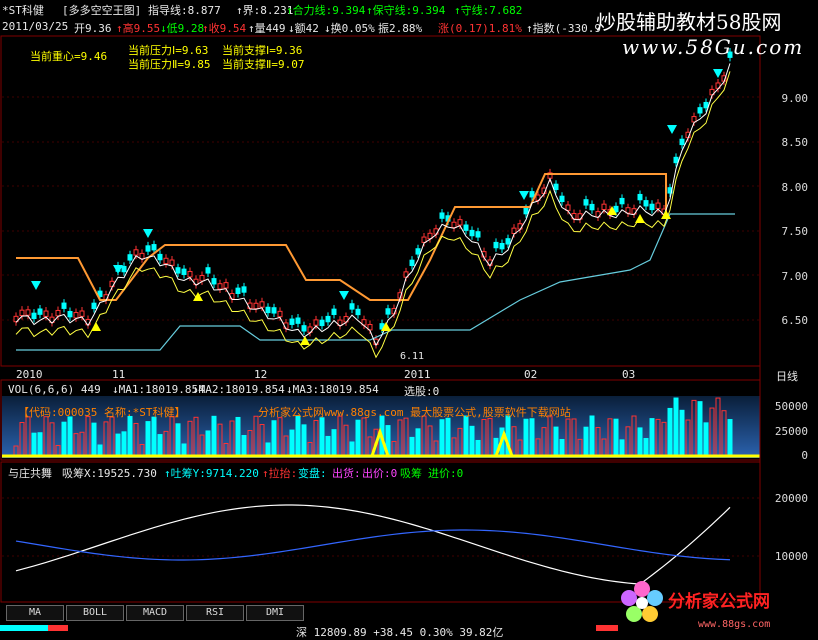 Image resolution: width=818 pixels, height=640 pixels. Describe the element at coordinates (795, 276) in the screenshot. I see `price-tick: 7.00` at that location.